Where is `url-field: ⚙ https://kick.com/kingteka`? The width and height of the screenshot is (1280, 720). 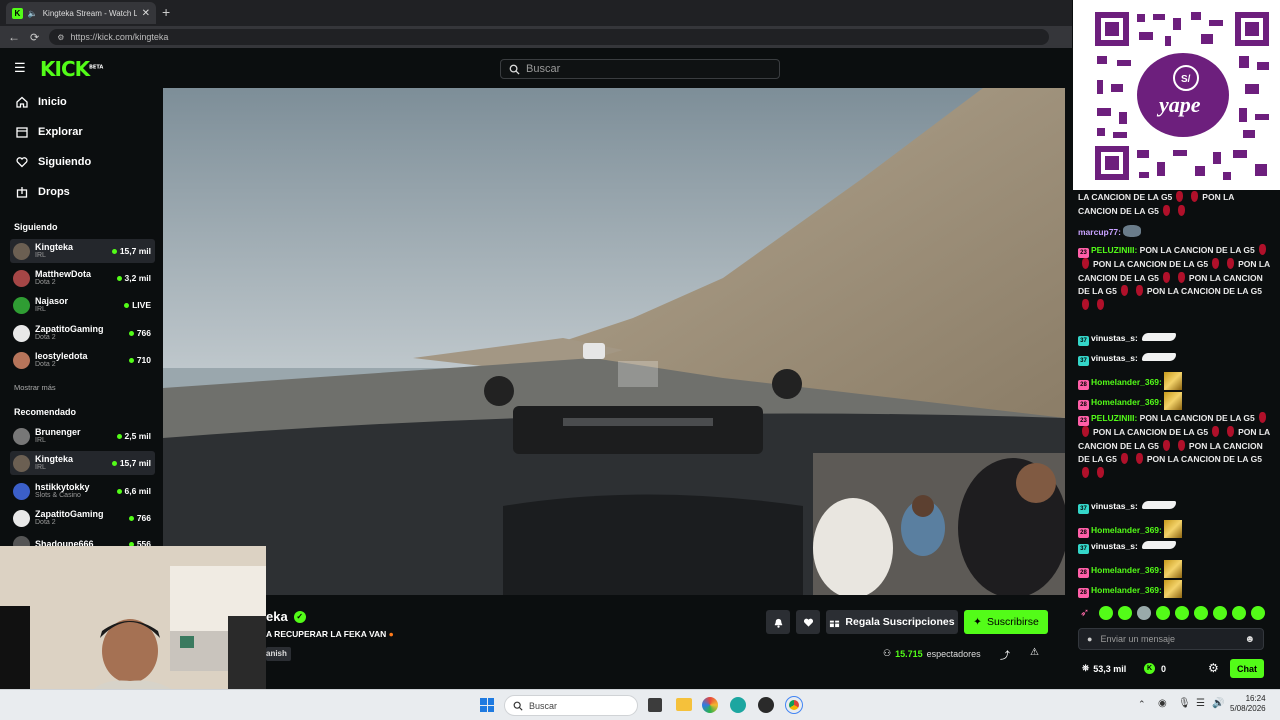 url-field: ⚙ https://kick.com/kingteka is located at coordinates (549, 37).